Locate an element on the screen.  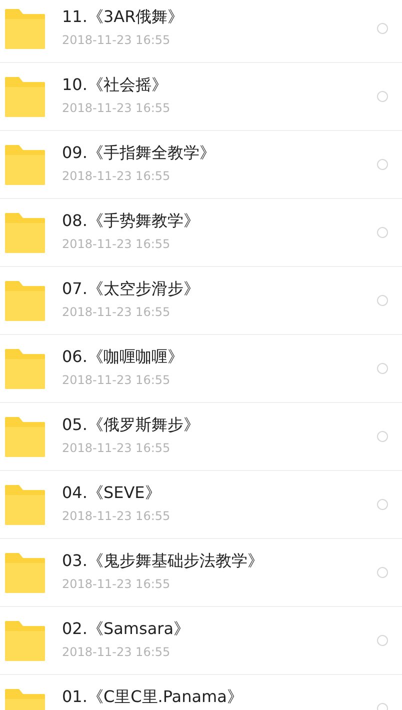
folder-name: 05.《俄罗斯舞步》 is located at coordinates (131, 424).